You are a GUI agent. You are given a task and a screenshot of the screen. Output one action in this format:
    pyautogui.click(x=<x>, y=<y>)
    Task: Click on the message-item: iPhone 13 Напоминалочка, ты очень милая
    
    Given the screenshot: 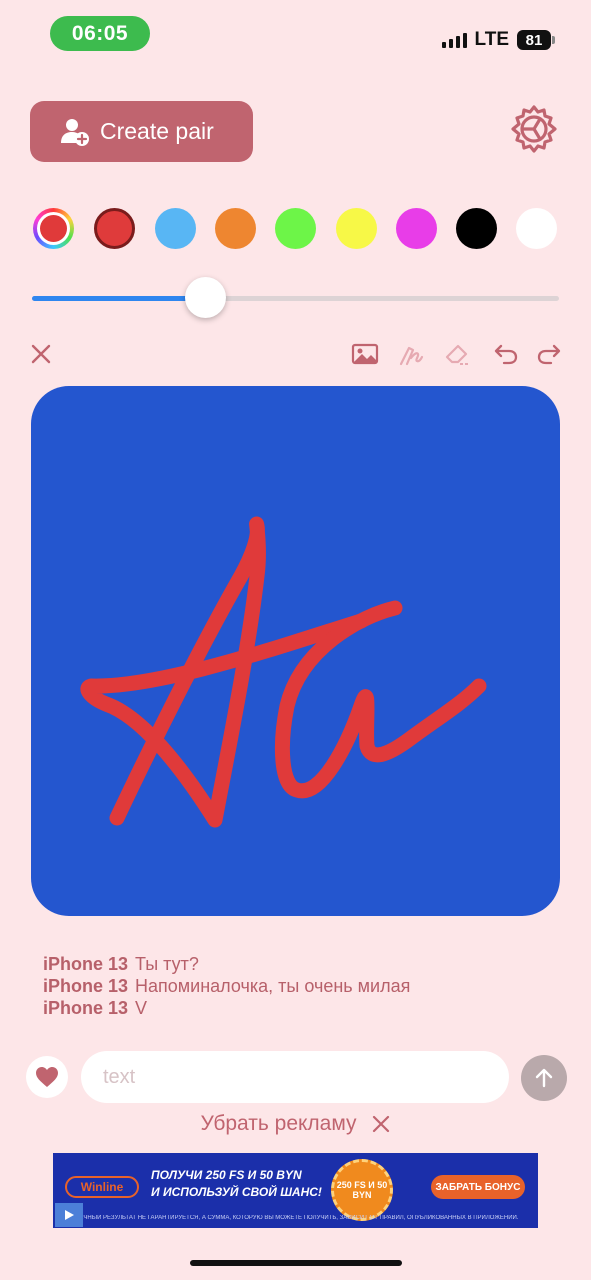 What is the action you would take?
    pyautogui.click(x=303, y=986)
    